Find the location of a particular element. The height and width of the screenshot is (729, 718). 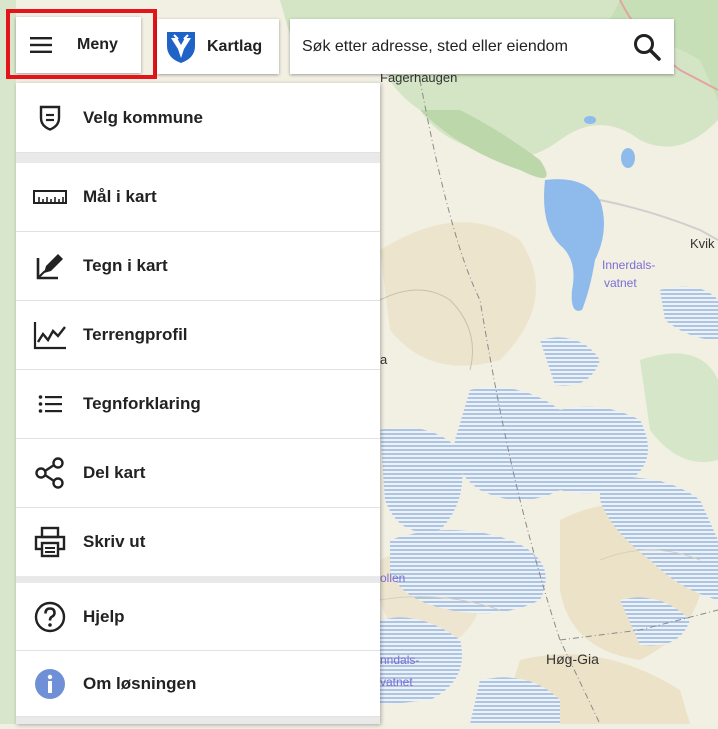

menu-item-label: Tegn i kart is located at coordinates (125, 265).